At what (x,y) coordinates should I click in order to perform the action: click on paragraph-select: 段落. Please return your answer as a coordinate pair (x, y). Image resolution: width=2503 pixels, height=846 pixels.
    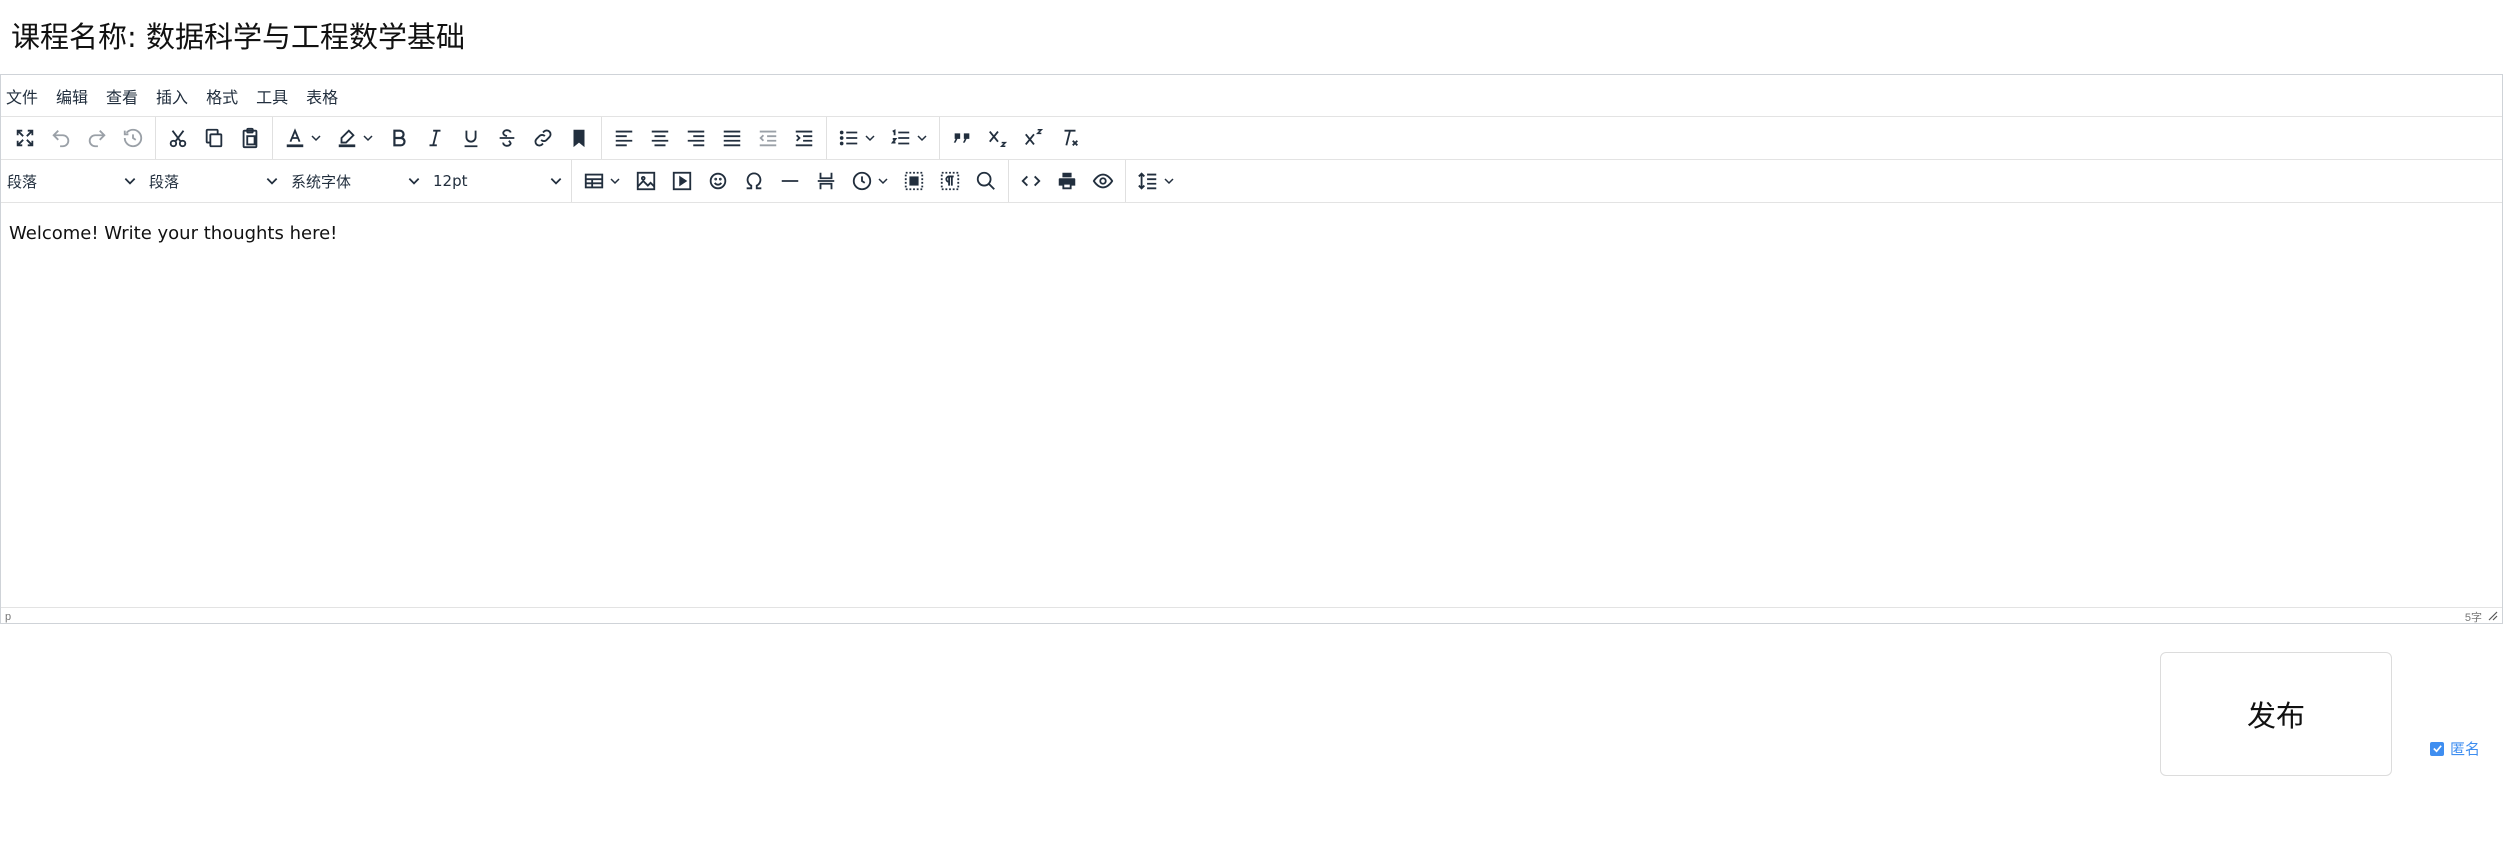
    Looking at the image, I should click on (216, 181).